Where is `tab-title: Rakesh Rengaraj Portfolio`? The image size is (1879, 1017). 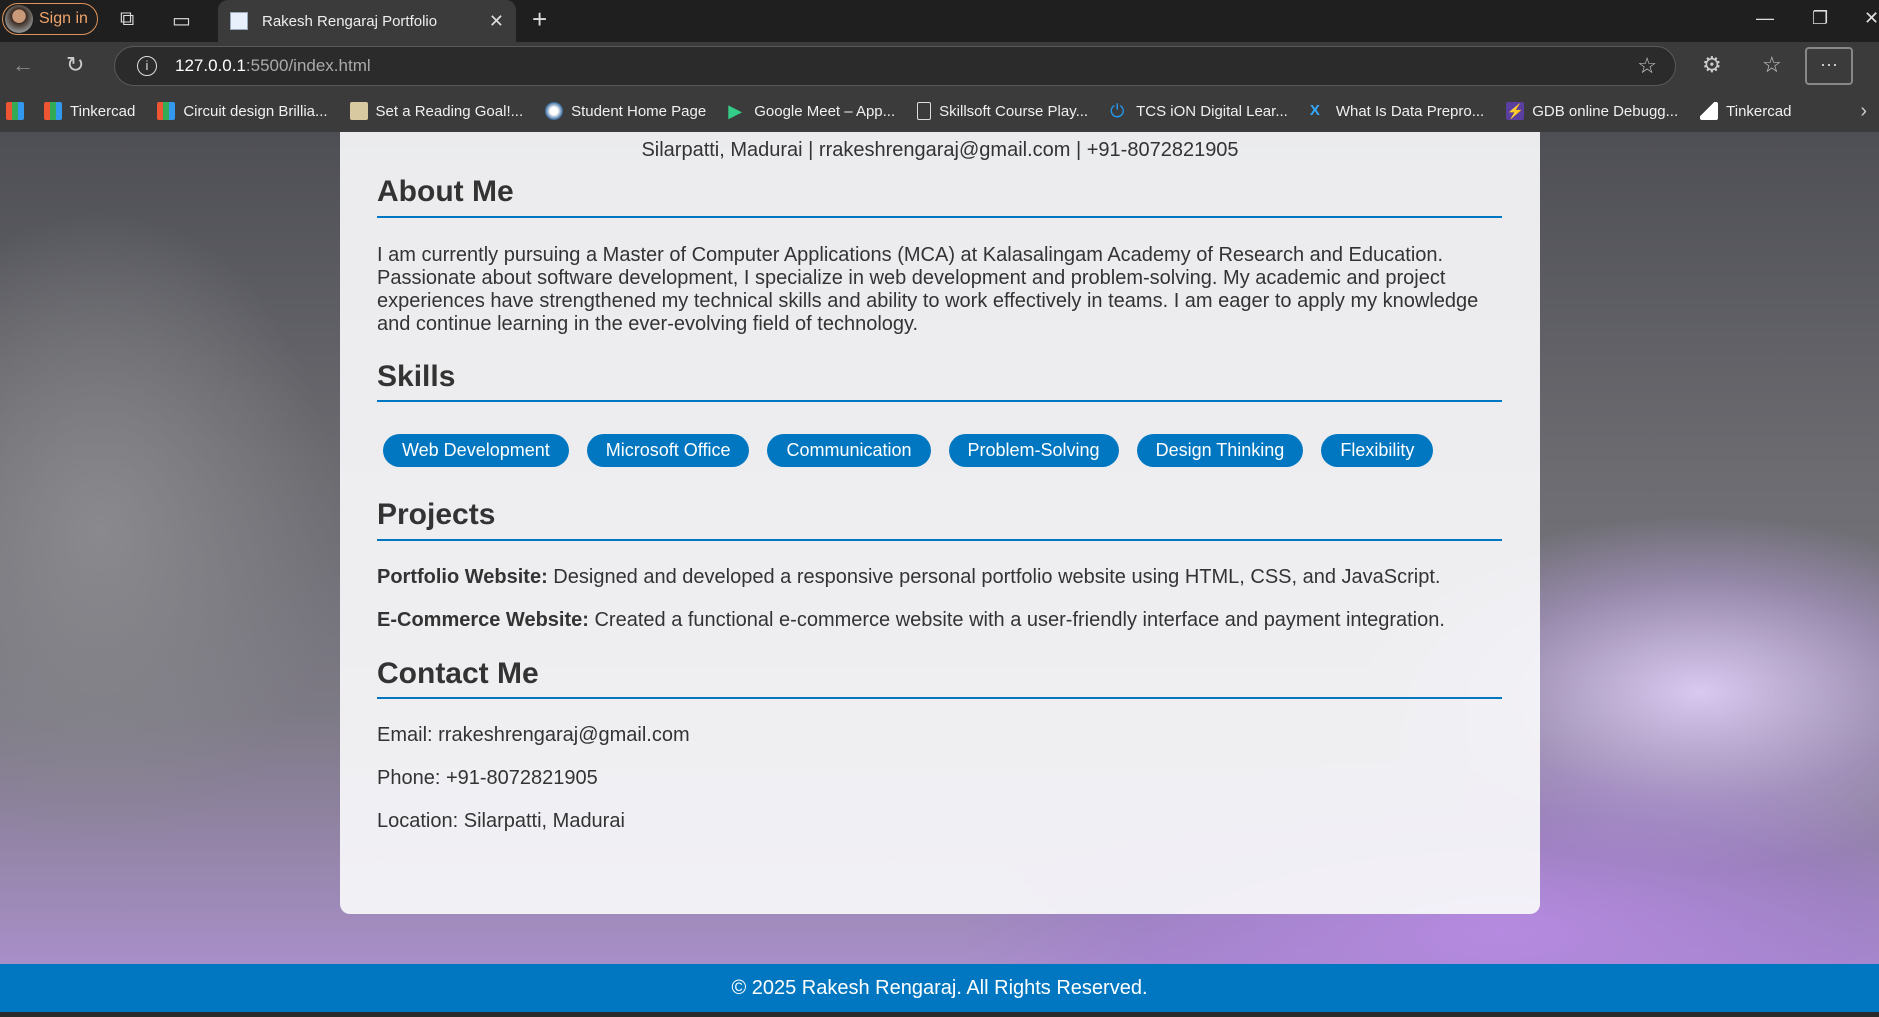
tab-title: Rakesh Rengaraj Portfolio is located at coordinates (350, 21).